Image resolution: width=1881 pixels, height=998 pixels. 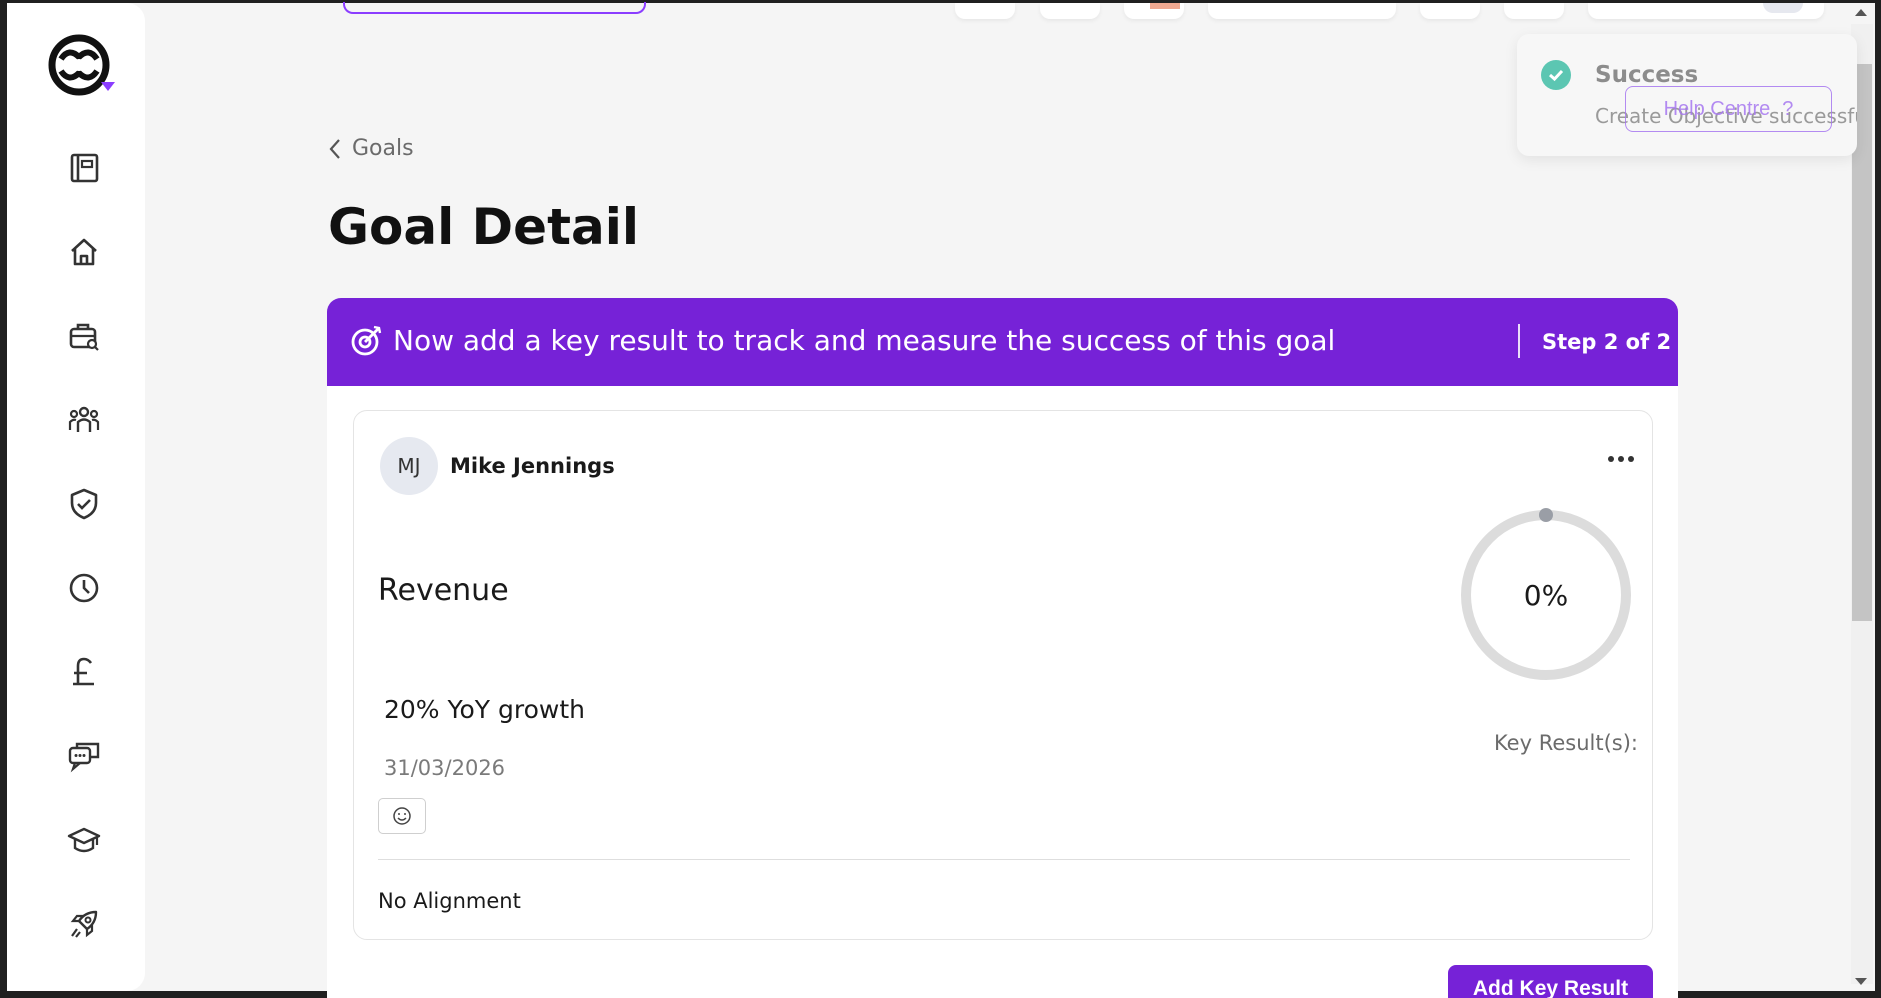 What do you see at coordinates (532, 466) in the screenshot?
I see `owner-name: Mike Jennings` at bounding box center [532, 466].